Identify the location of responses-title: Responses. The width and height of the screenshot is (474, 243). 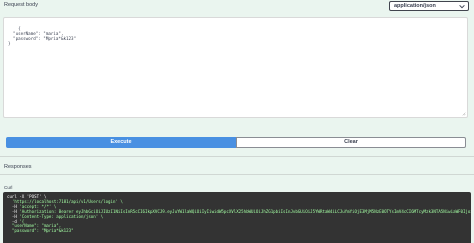
(18, 167).